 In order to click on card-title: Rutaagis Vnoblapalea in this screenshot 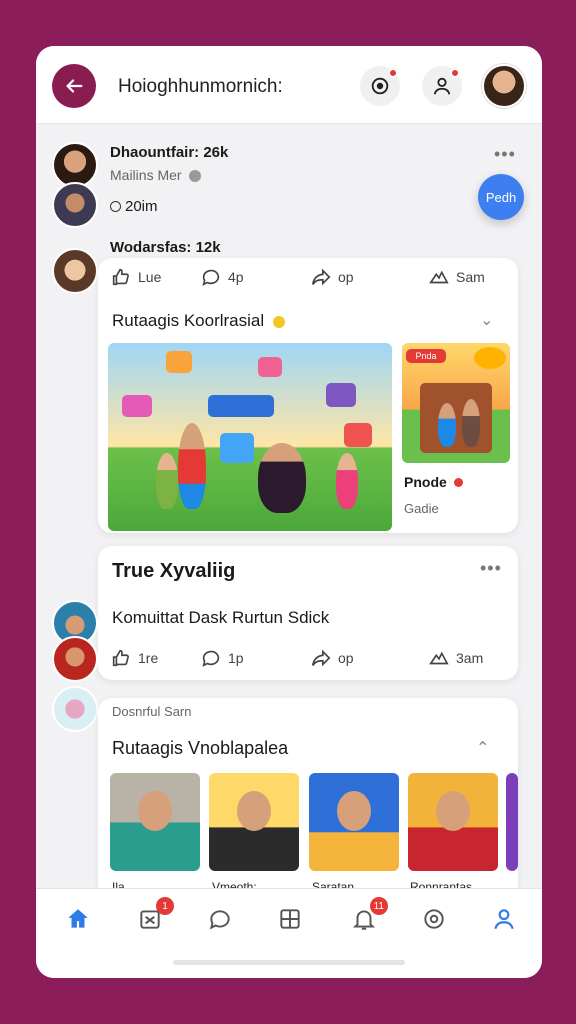, I will do `click(200, 748)`.